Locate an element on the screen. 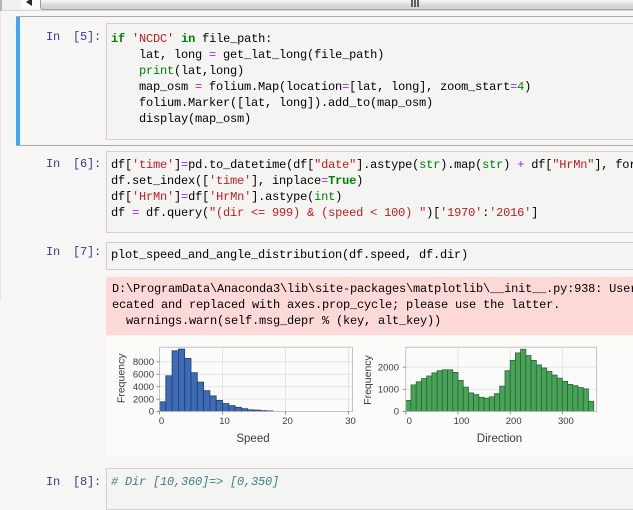 This screenshot has height=510, width=633. svg-text: Speed is located at coordinates (252, 439).